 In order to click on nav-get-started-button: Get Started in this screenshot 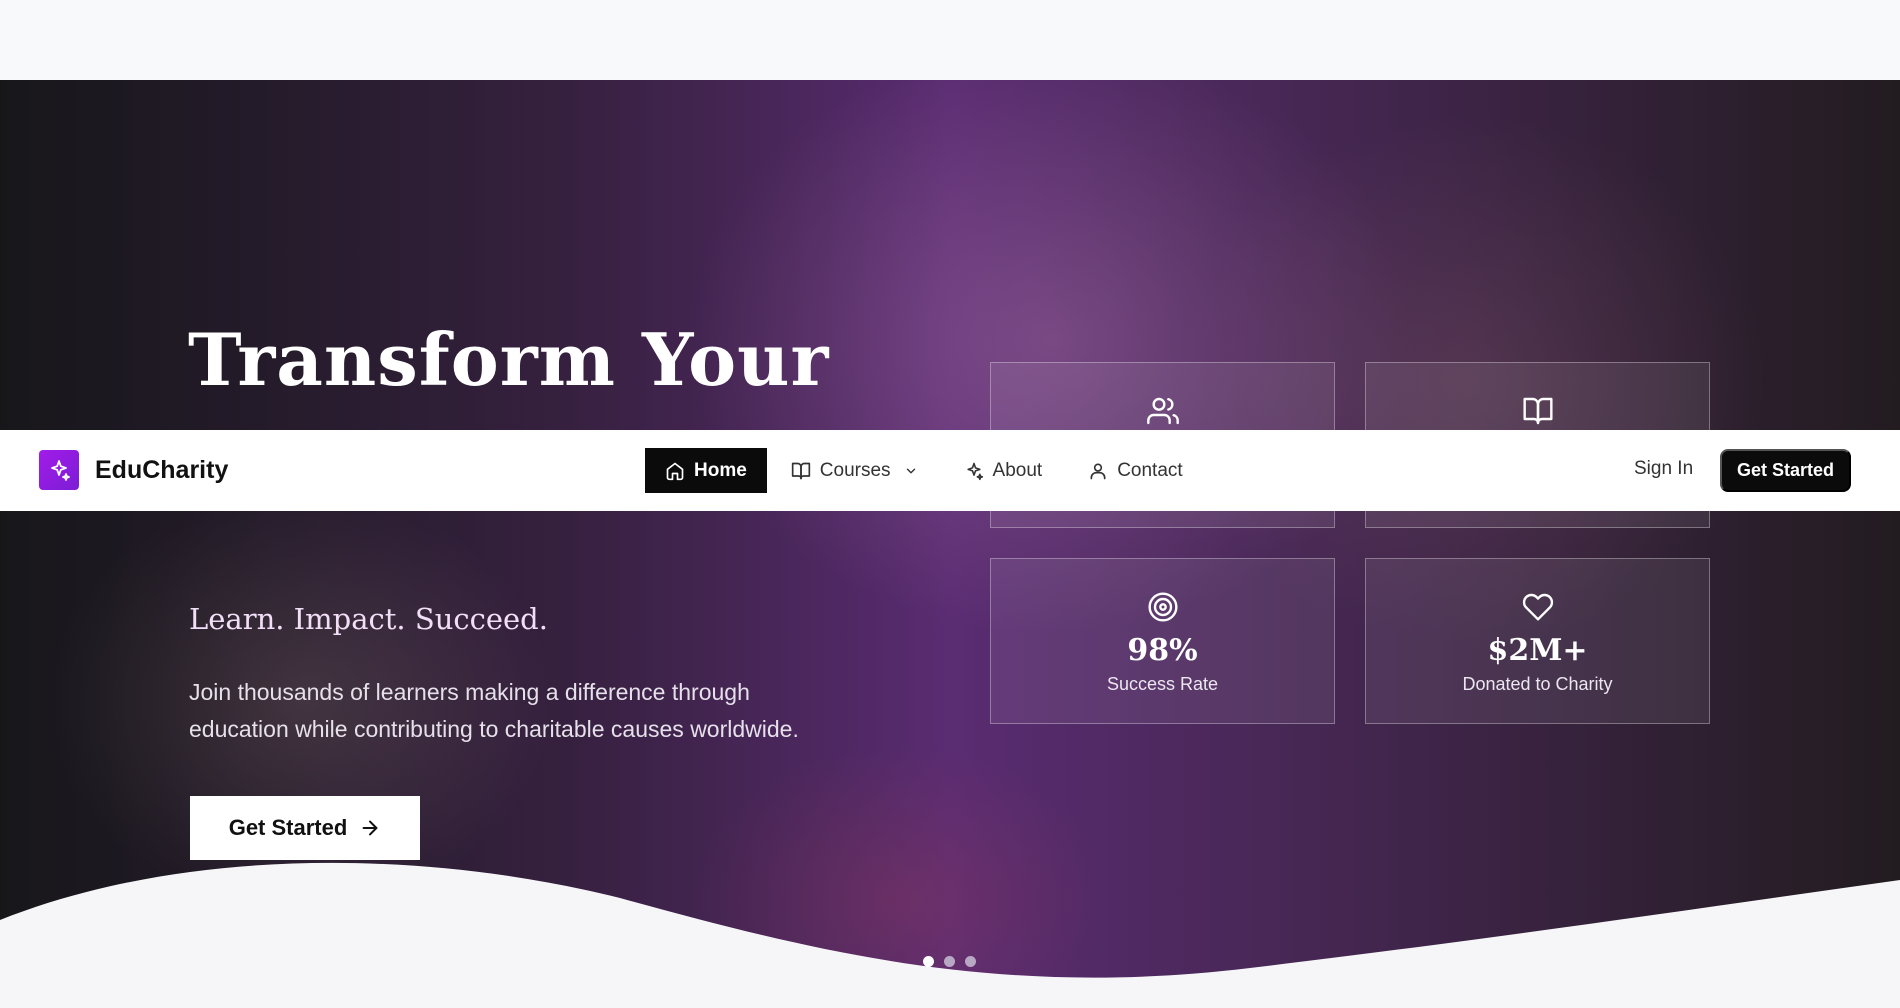, I will do `click(1785, 470)`.